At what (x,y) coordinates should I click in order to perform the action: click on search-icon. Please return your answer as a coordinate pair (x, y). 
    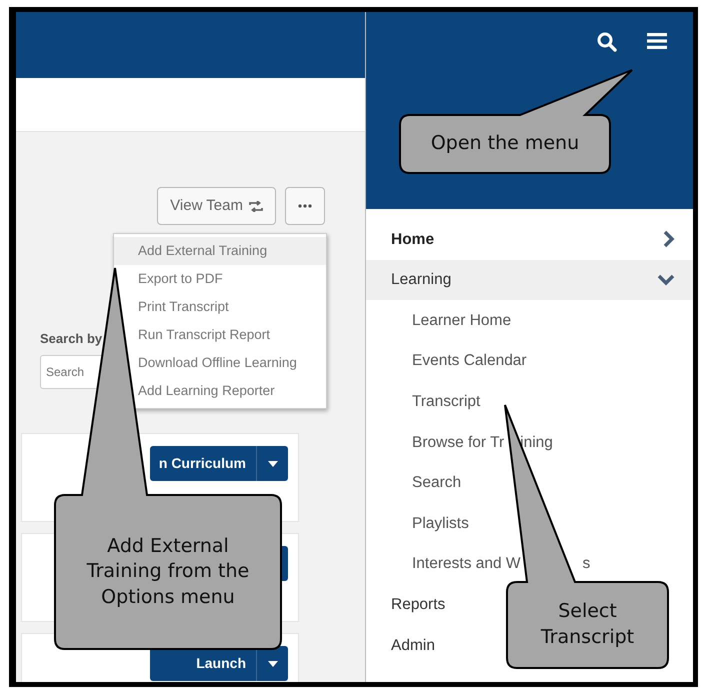
    Looking at the image, I should click on (607, 42).